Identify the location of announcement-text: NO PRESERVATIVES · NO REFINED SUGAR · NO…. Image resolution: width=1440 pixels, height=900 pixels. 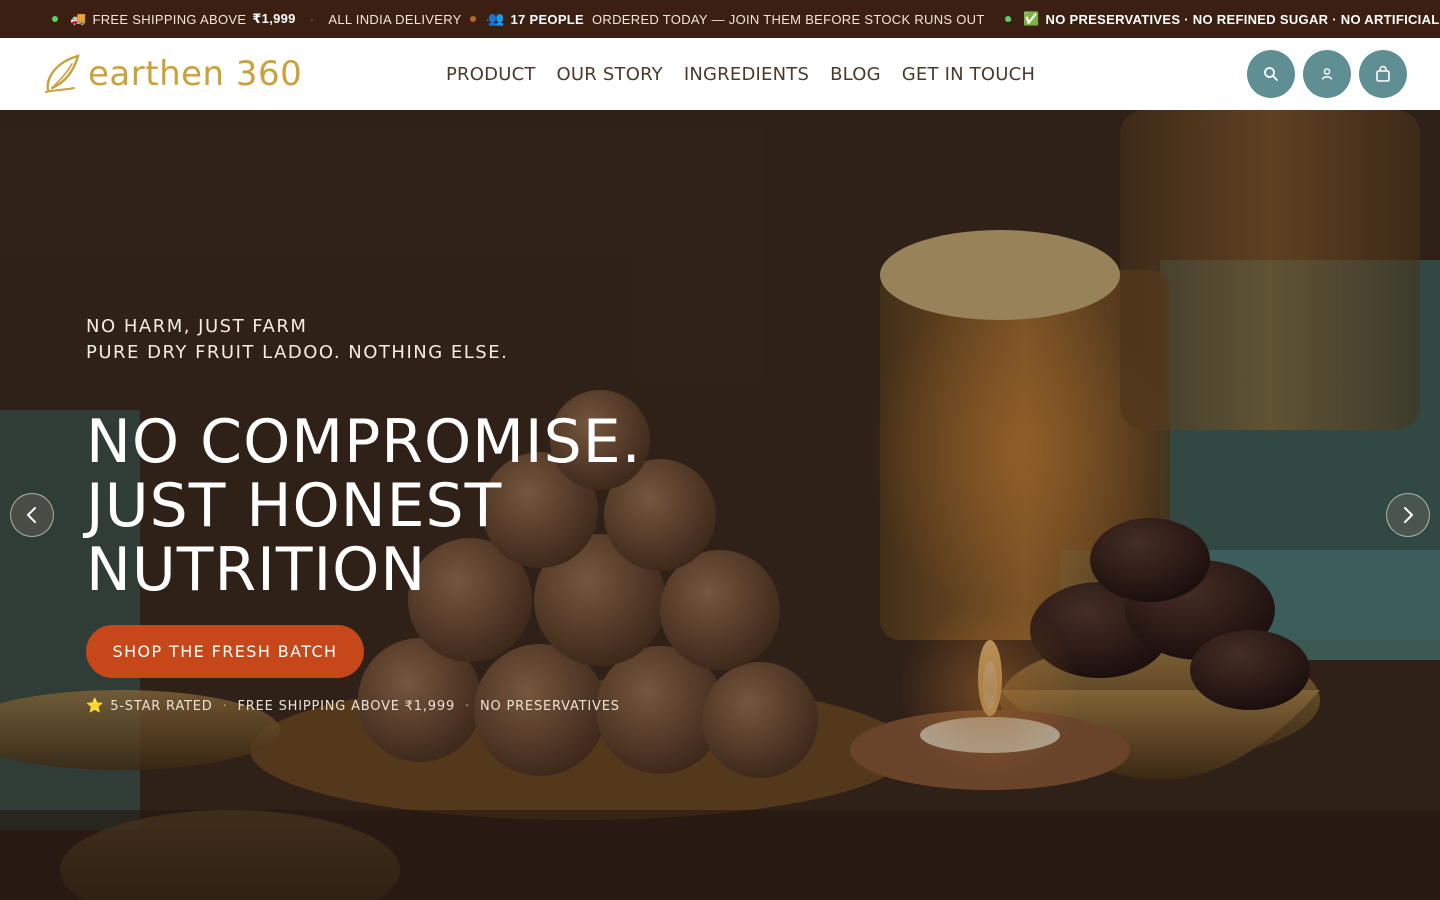
(1242, 19).